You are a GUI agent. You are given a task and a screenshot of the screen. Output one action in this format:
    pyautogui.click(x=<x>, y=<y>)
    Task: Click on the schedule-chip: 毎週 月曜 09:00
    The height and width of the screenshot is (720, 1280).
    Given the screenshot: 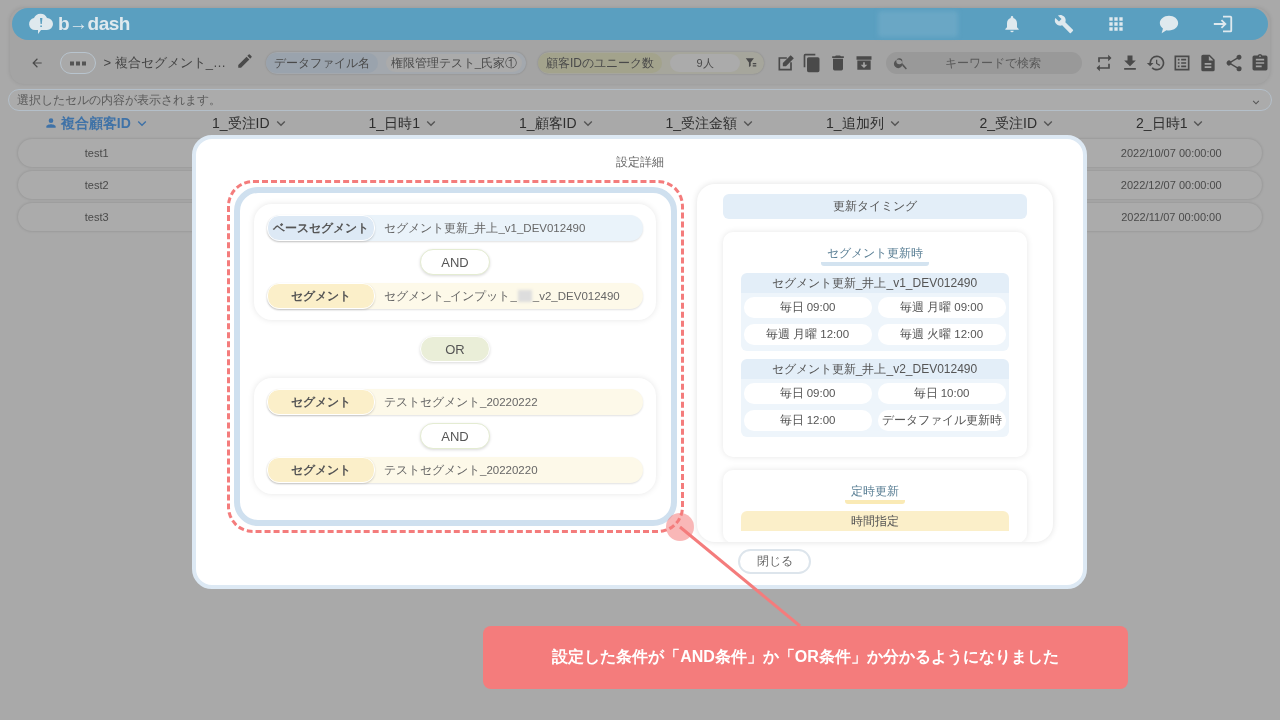 What is the action you would take?
    pyautogui.click(x=941, y=307)
    